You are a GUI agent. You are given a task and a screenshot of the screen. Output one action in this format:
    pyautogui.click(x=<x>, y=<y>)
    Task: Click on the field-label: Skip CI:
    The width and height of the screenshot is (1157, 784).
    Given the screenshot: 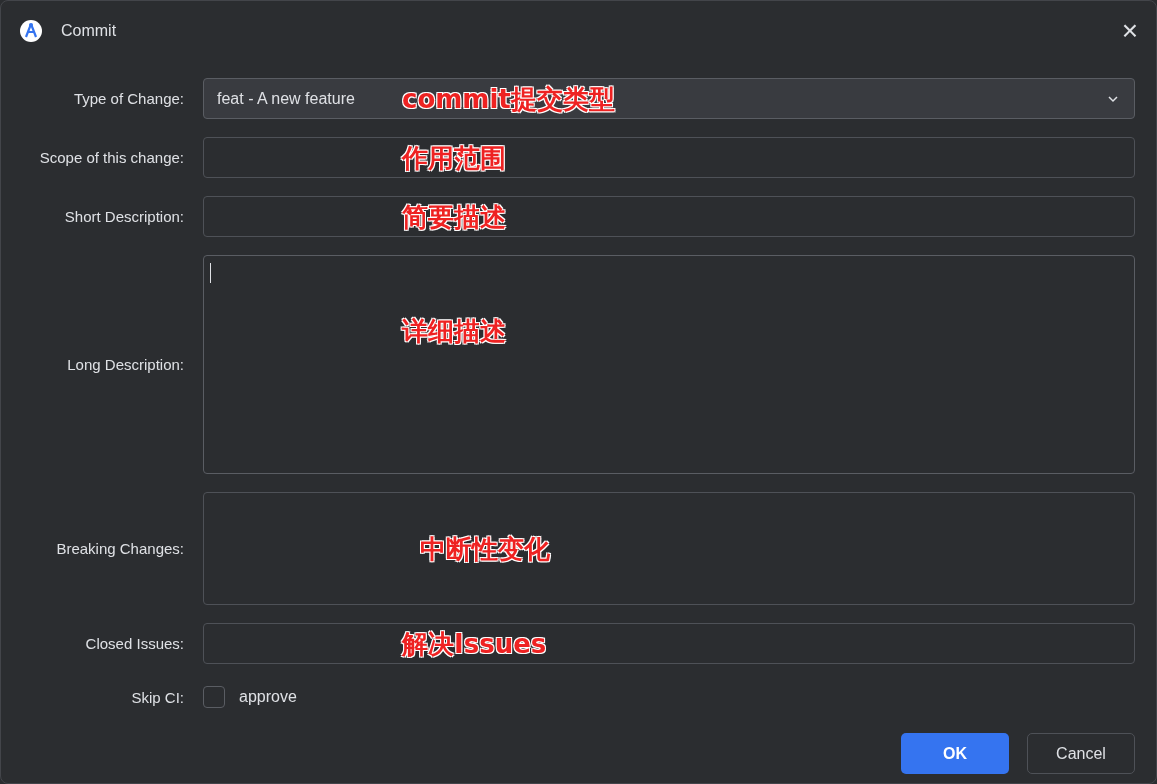 What is the action you would take?
    pyautogui.click(x=157, y=697)
    